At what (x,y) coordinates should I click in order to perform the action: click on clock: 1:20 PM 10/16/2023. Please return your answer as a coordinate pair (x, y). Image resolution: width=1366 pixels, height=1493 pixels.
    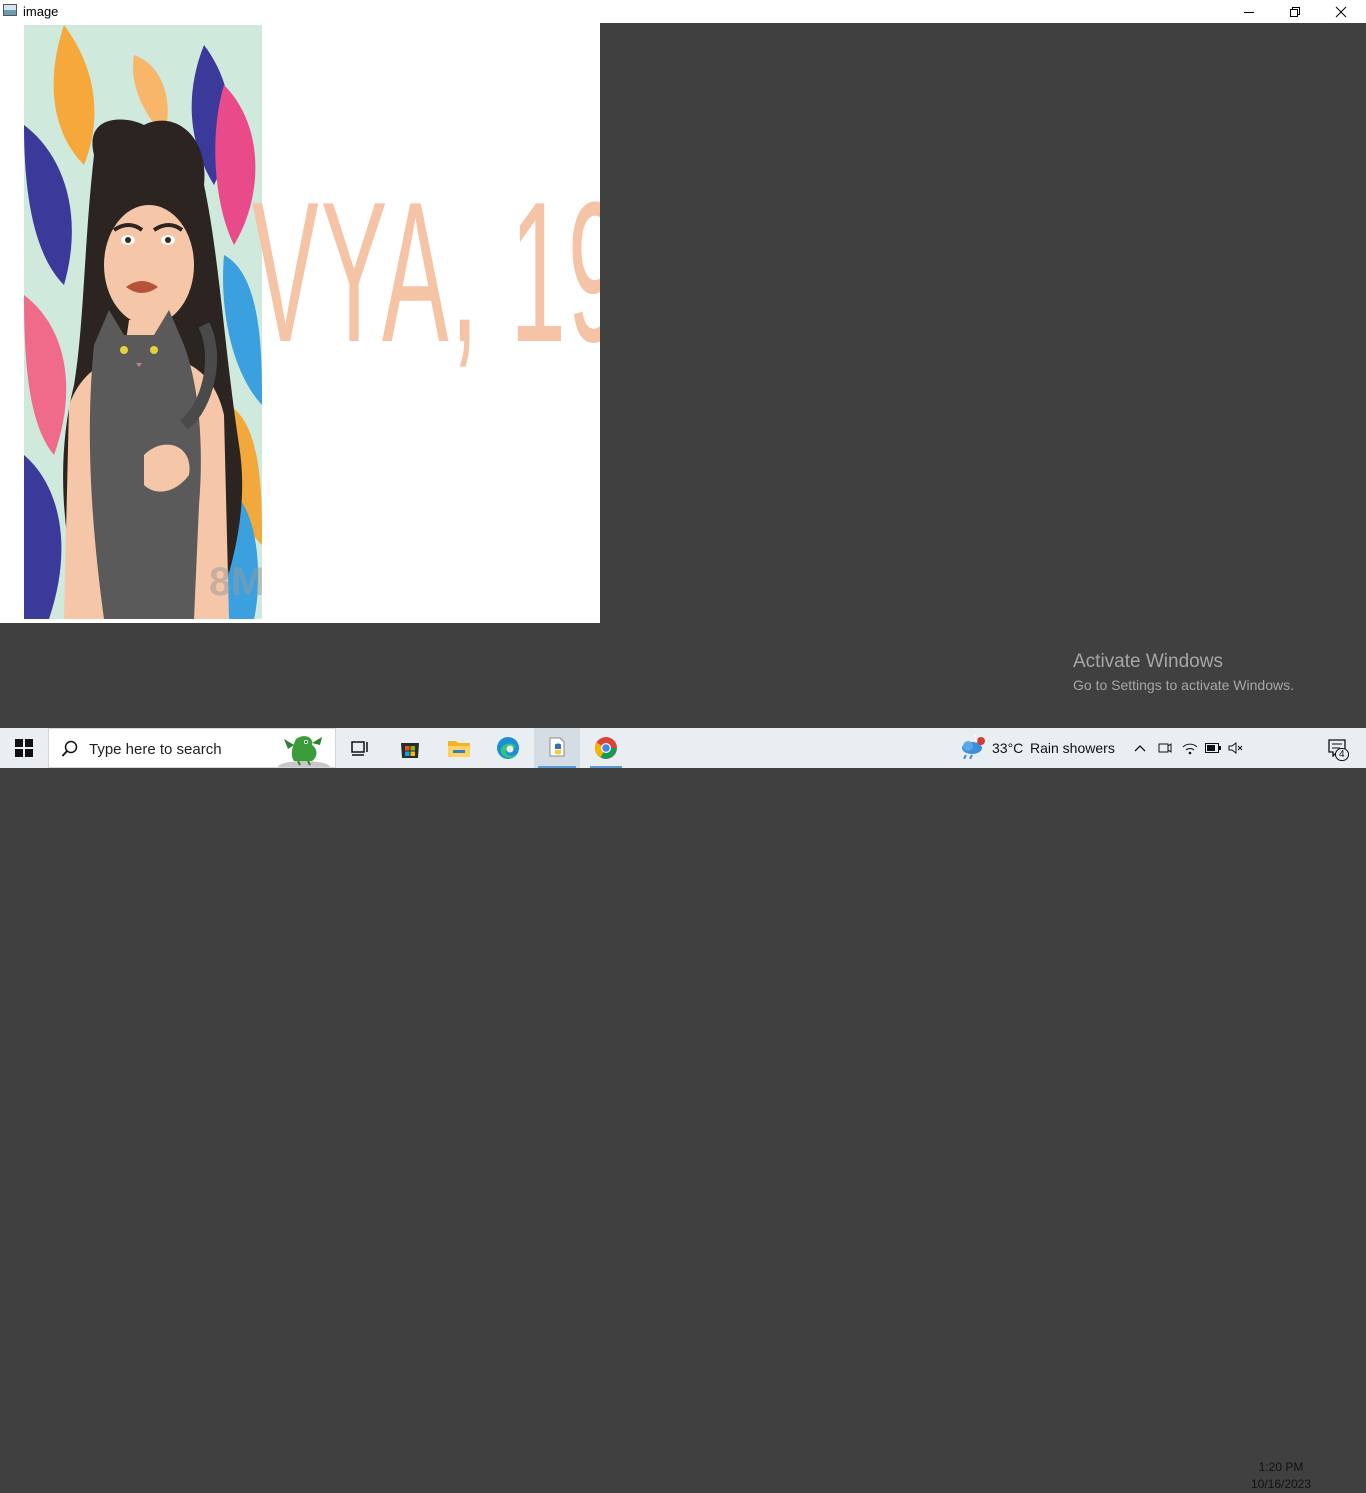
    Looking at the image, I should click on (1281, 1476).